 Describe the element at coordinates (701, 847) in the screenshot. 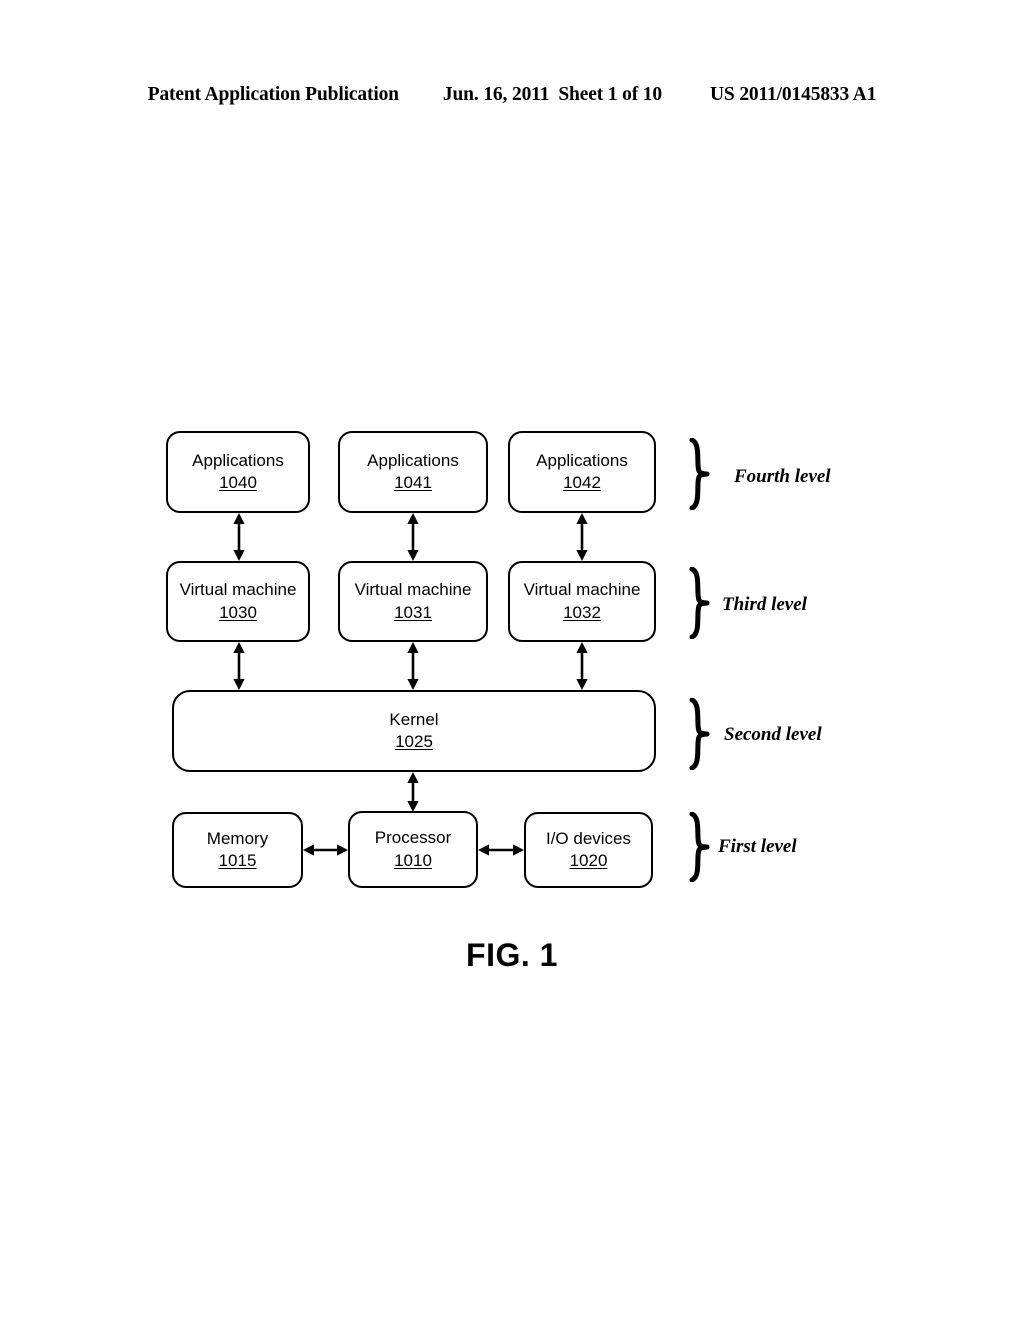

I see `brace-first-level` at that location.